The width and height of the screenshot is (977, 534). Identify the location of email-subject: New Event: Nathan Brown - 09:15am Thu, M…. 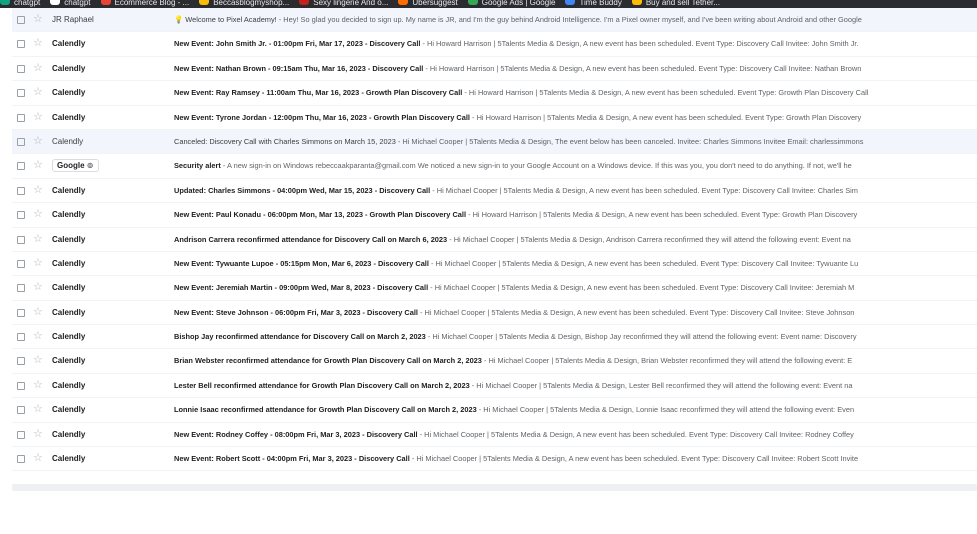
(299, 68).